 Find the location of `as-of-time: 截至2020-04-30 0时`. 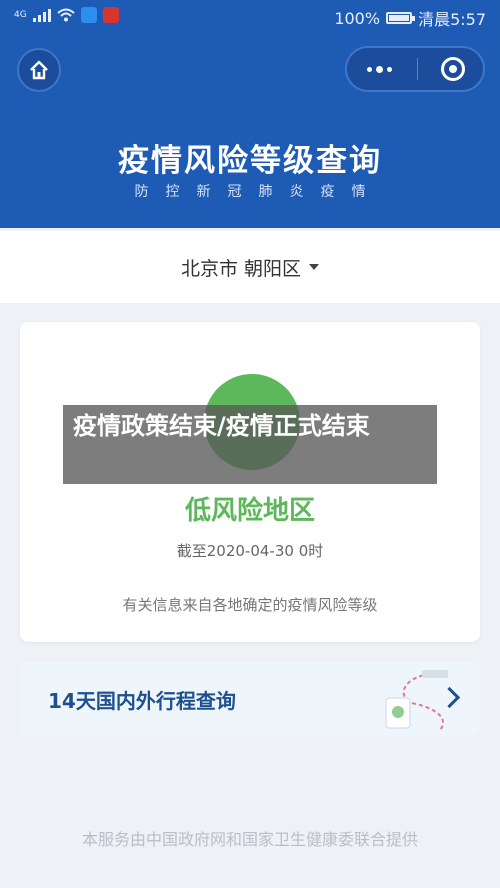

as-of-time: 截至2020-04-30 0时 is located at coordinates (250, 551).